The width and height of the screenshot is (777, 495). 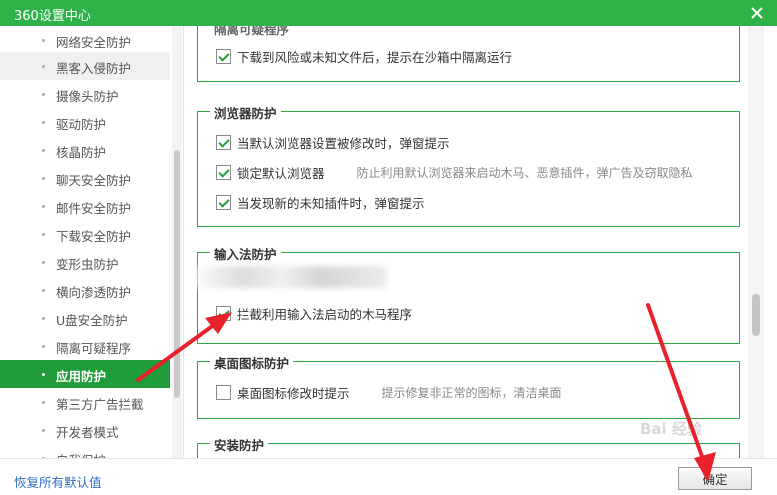 What do you see at coordinates (471, 392) in the screenshot?
I see `option-hint: 提示修复非正常的图标，清洁桌面` at bounding box center [471, 392].